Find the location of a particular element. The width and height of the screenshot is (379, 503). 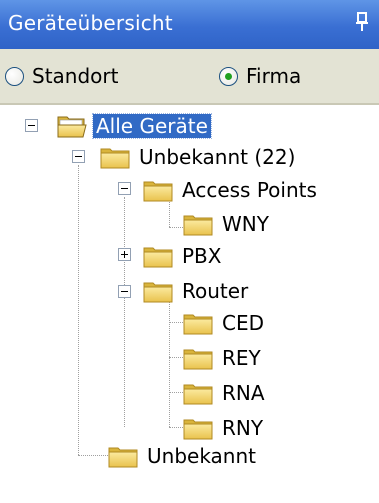

pin-icon is located at coordinates (362, 22).